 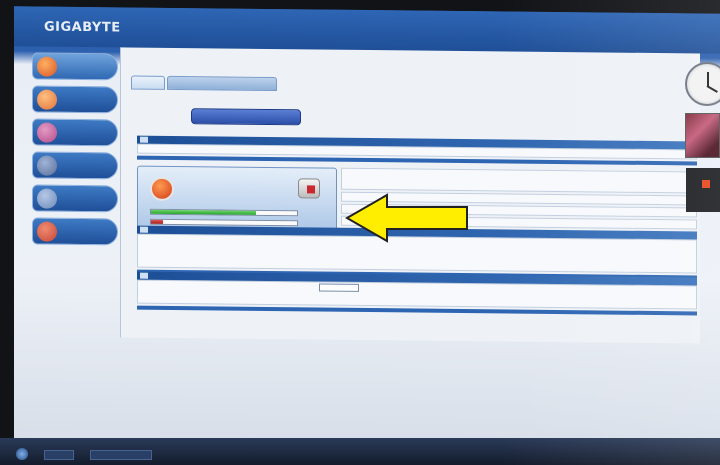 What do you see at coordinates (708, 79) in the screenshot?
I see `clock-hour-hand` at bounding box center [708, 79].